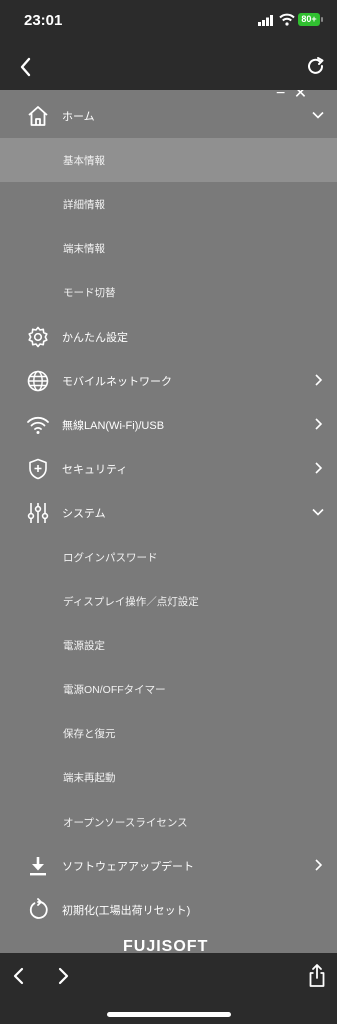 The image size is (337, 1024). Describe the element at coordinates (168, 645) in the screenshot. I see `submenu-item-power-settings: 電源設定` at that location.